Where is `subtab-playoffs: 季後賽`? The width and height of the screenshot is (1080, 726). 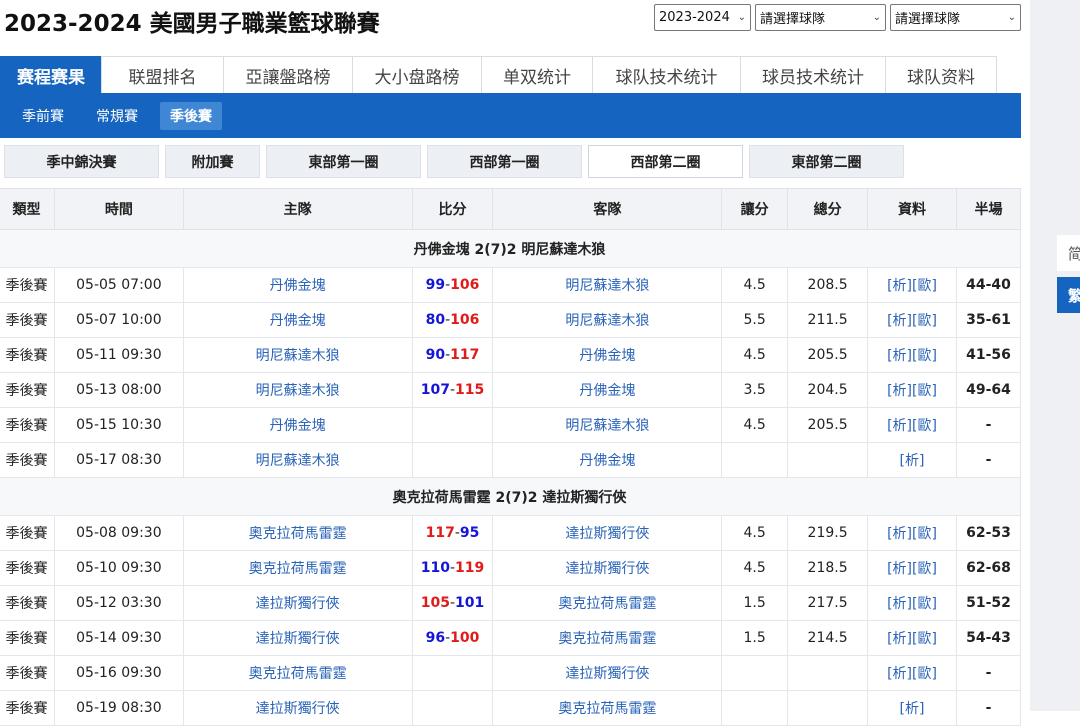 subtab-playoffs: 季後賽 is located at coordinates (191, 115).